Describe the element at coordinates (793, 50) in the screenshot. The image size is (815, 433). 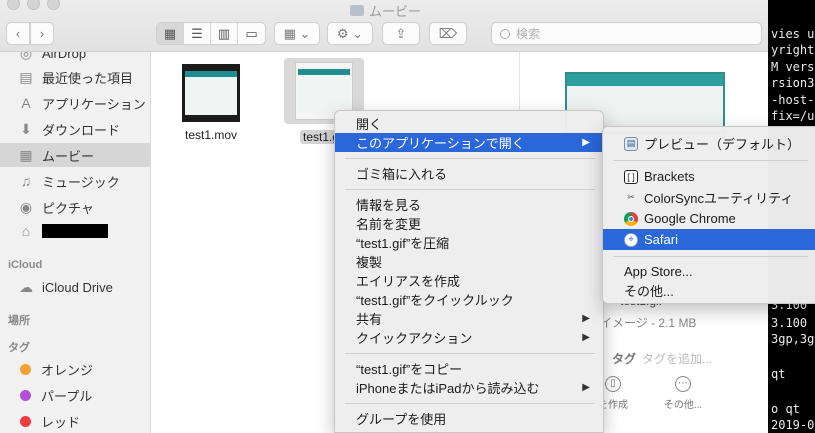
I see `terminal-line: yright` at that location.